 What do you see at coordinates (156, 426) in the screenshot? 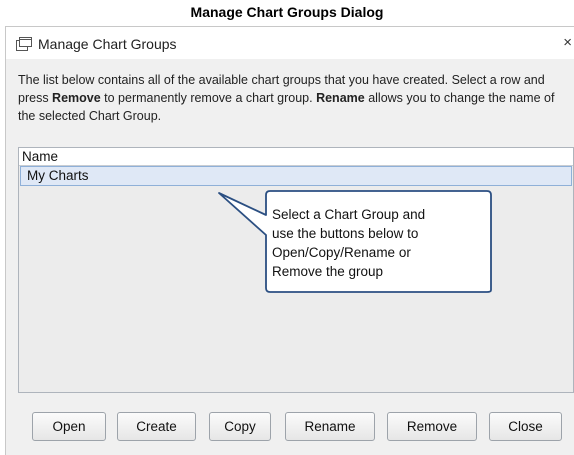
I see `create-button: Create` at bounding box center [156, 426].